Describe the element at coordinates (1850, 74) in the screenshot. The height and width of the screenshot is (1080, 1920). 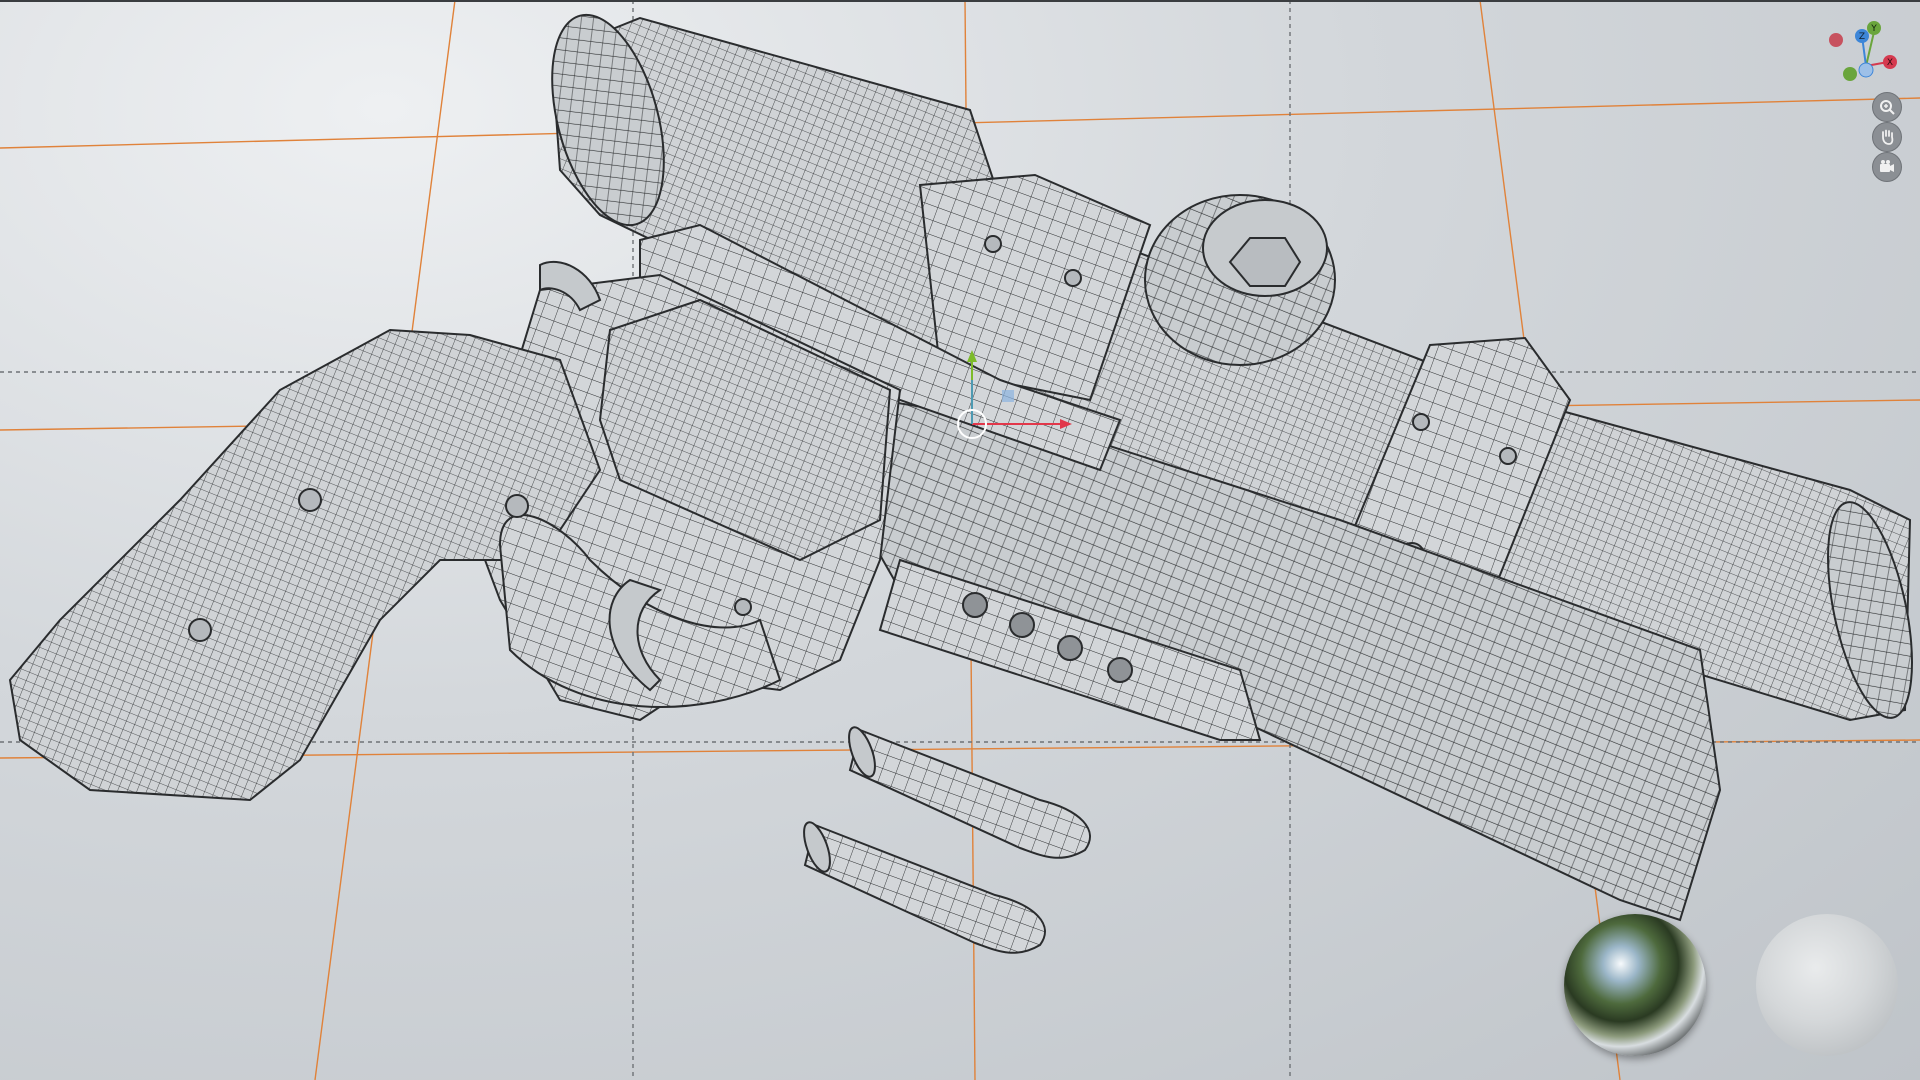
I see `gizmo-neg-y` at that location.